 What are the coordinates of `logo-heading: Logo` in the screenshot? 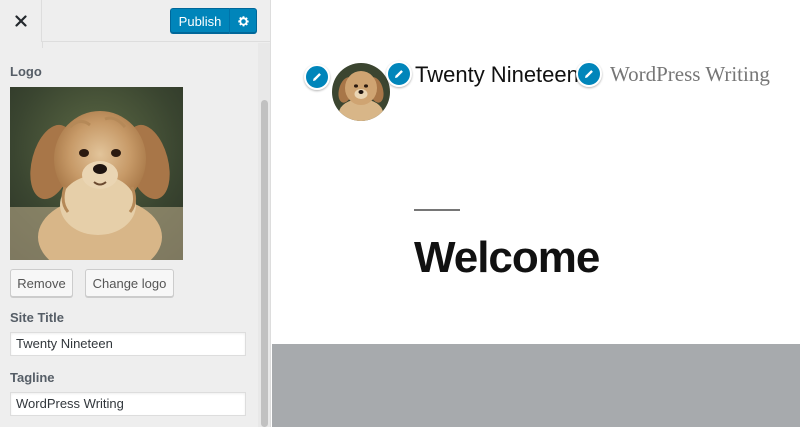 It's located at (26, 71).